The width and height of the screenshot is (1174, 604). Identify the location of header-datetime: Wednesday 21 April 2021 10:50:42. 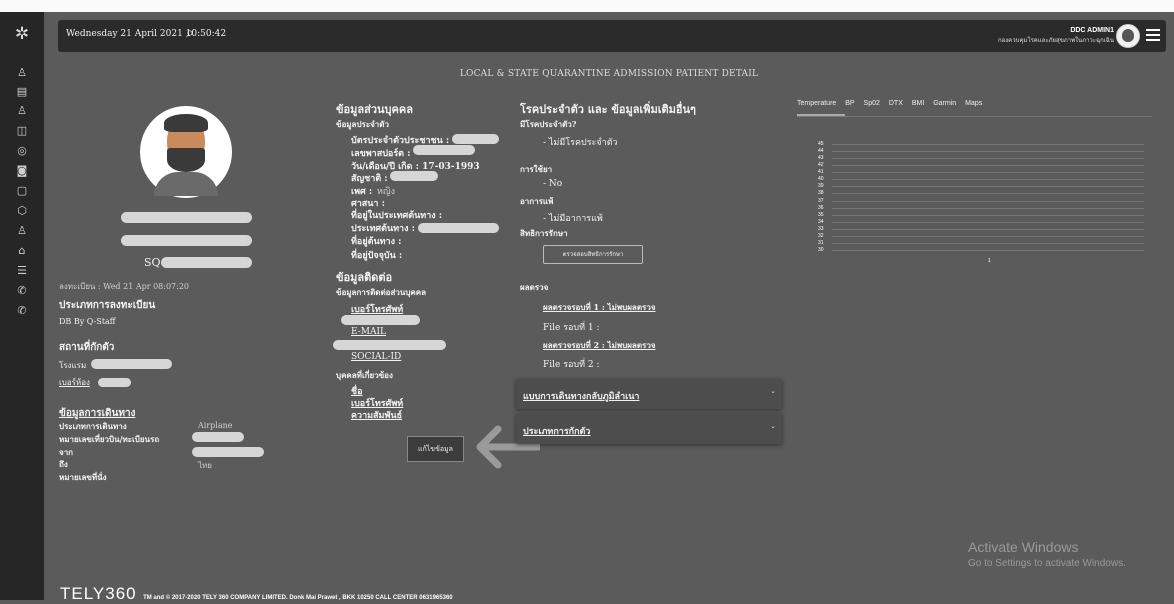
(146, 34).